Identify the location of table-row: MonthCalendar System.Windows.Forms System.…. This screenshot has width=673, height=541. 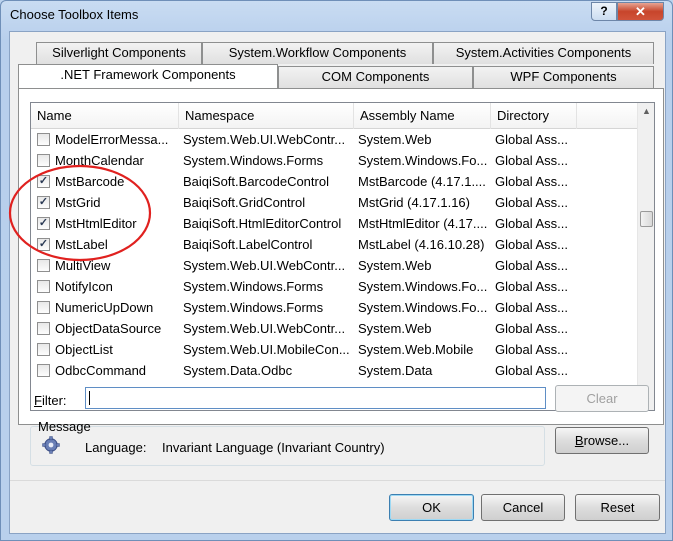
(334, 160).